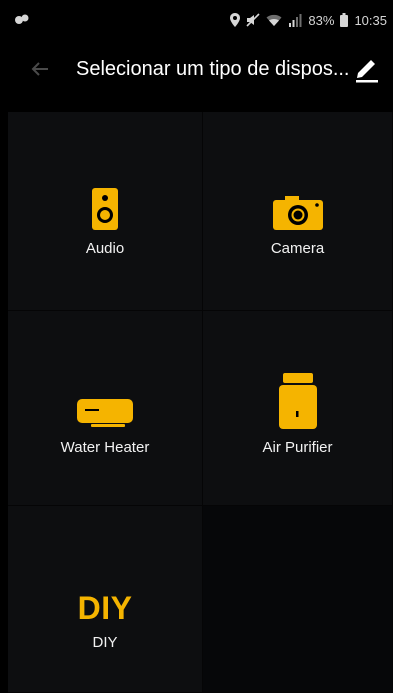 The image size is (393, 693). I want to click on signal-icon, so click(295, 20).